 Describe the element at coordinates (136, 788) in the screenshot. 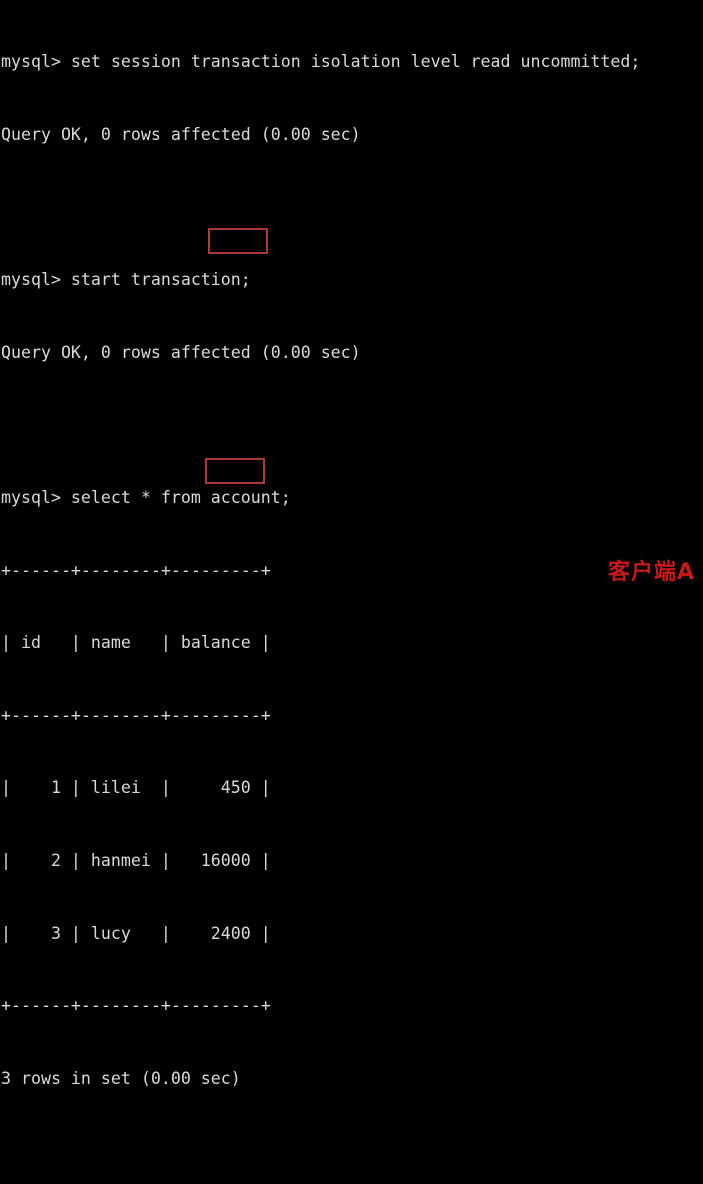

I see `table-row: | 1 | lilei | 450 |` at that location.